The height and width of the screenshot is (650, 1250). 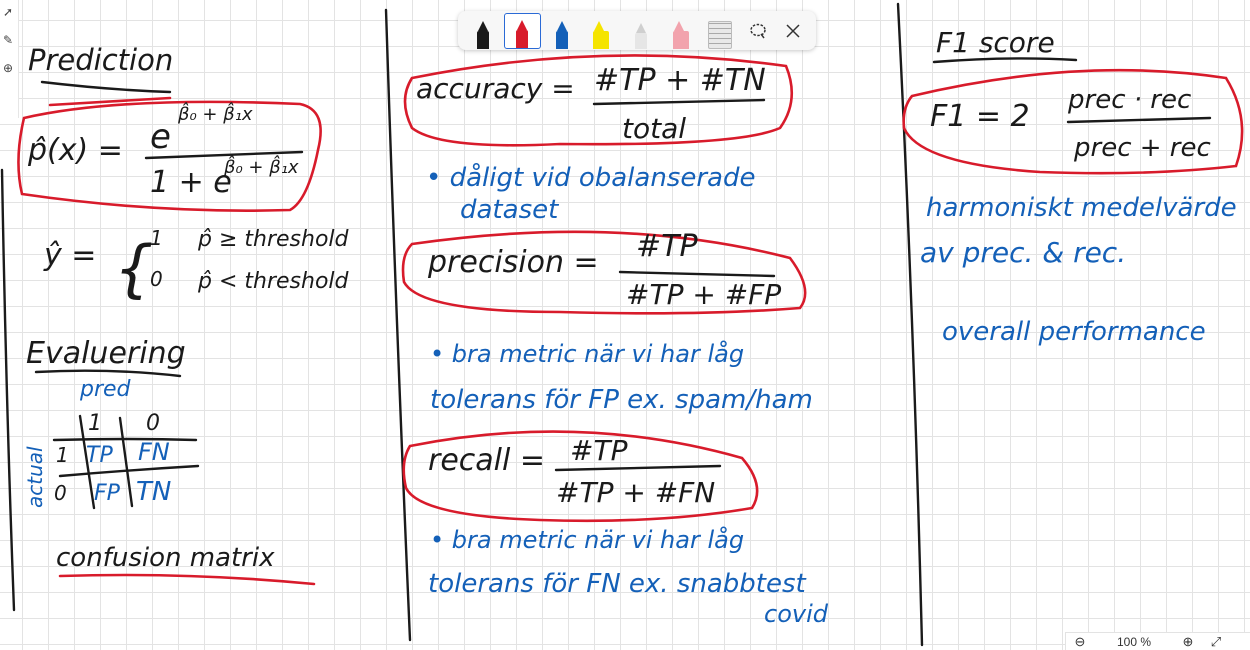 What do you see at coordinates (758, 31) in the screenshot?
I see `lasso-icon` at bounding box center [758, 31].